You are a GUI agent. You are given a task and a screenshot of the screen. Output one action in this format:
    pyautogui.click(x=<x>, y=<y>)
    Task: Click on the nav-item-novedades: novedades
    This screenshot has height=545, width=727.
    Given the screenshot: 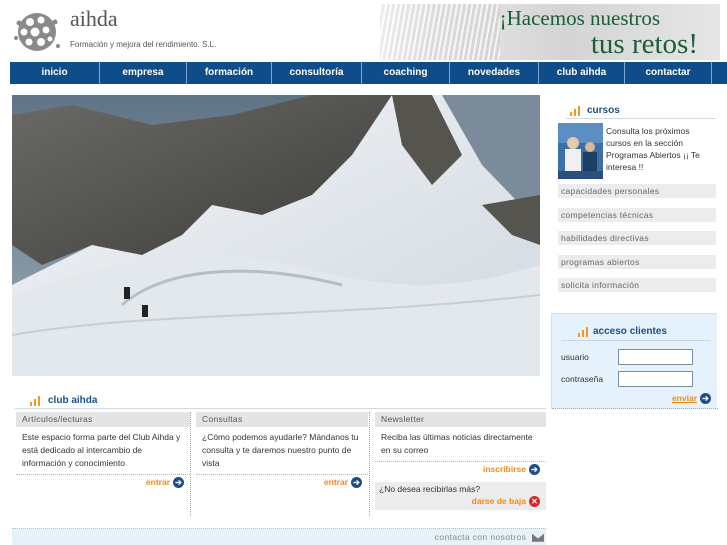 What is the action you would take?
    pyautogui.click(x=494, y=73)
    